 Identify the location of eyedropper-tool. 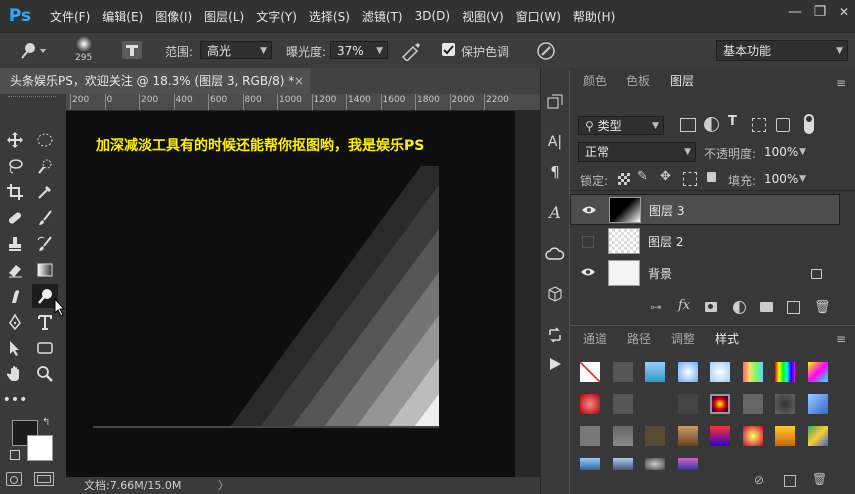
(45, 192).